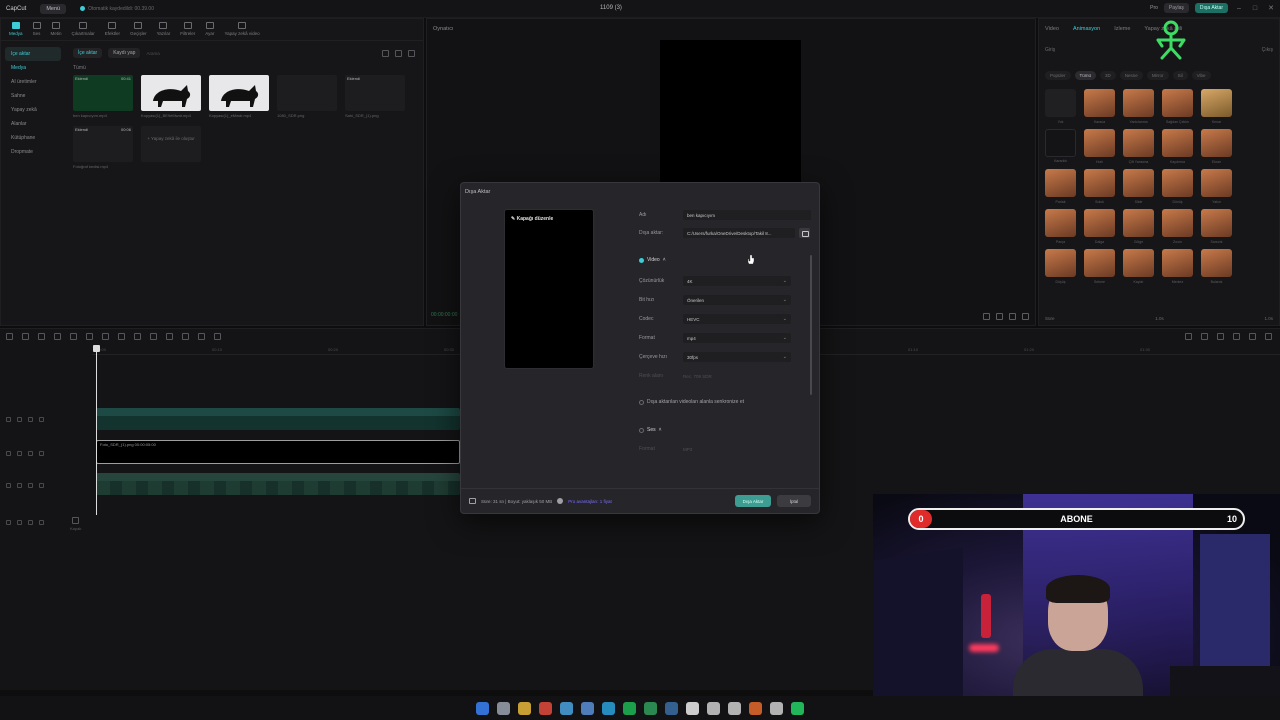 Image resolution: width=1280 pixels, height=720 pixels. What do you see at coordinates (641, 402) in the screenshot?
I see `sync-checkbox` at bounding box center [641, 402].